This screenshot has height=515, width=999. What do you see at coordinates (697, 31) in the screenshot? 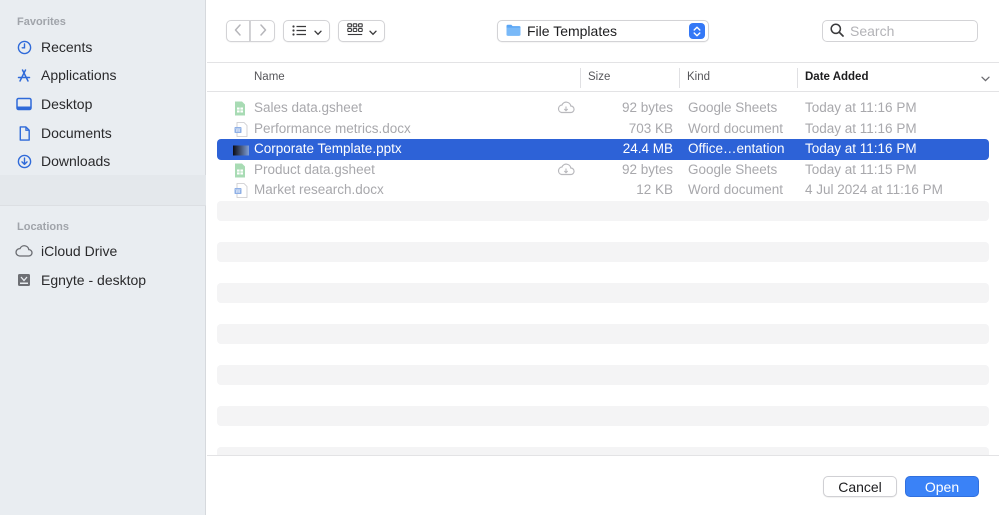
I see `up-down-chevron-icon` at bounding box center [697, 31].